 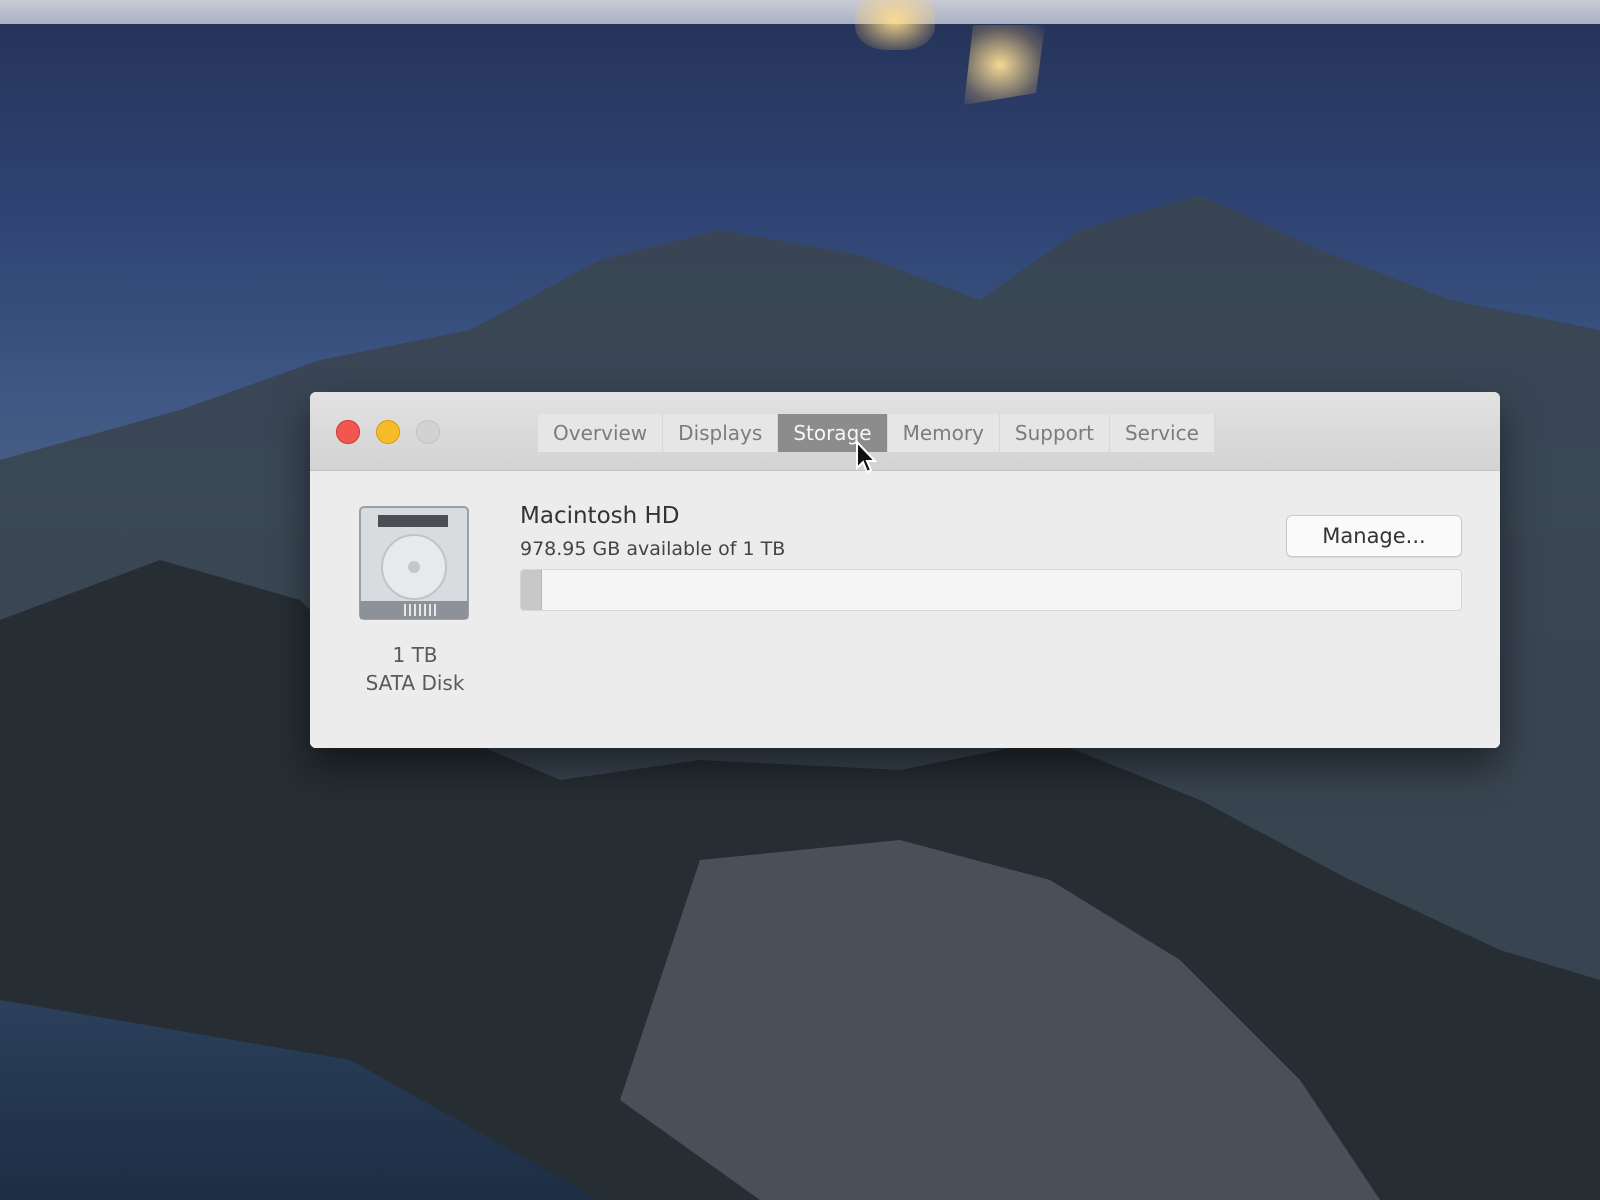 I want to click on mouse-pointer-icon, so click(x=866, y=457).